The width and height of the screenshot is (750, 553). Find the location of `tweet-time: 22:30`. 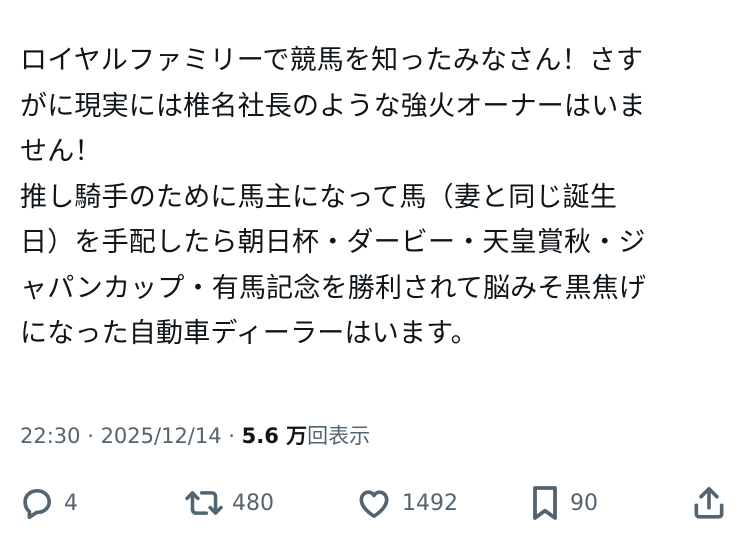

tweet-time: 22:30 is located at coordinates (50, 436).